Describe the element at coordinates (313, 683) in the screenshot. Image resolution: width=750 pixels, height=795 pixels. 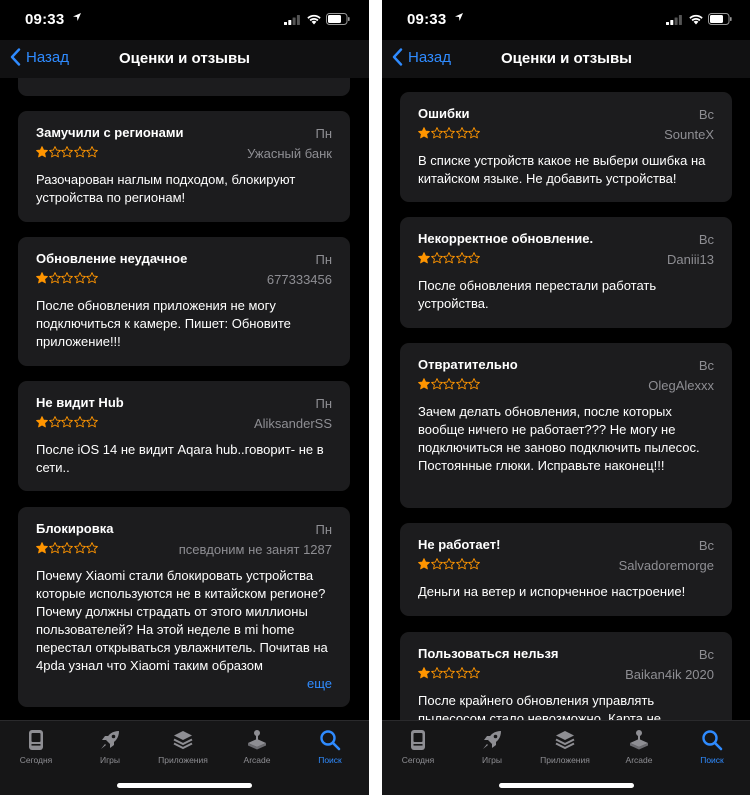
I see `more-link: еще` at that location.